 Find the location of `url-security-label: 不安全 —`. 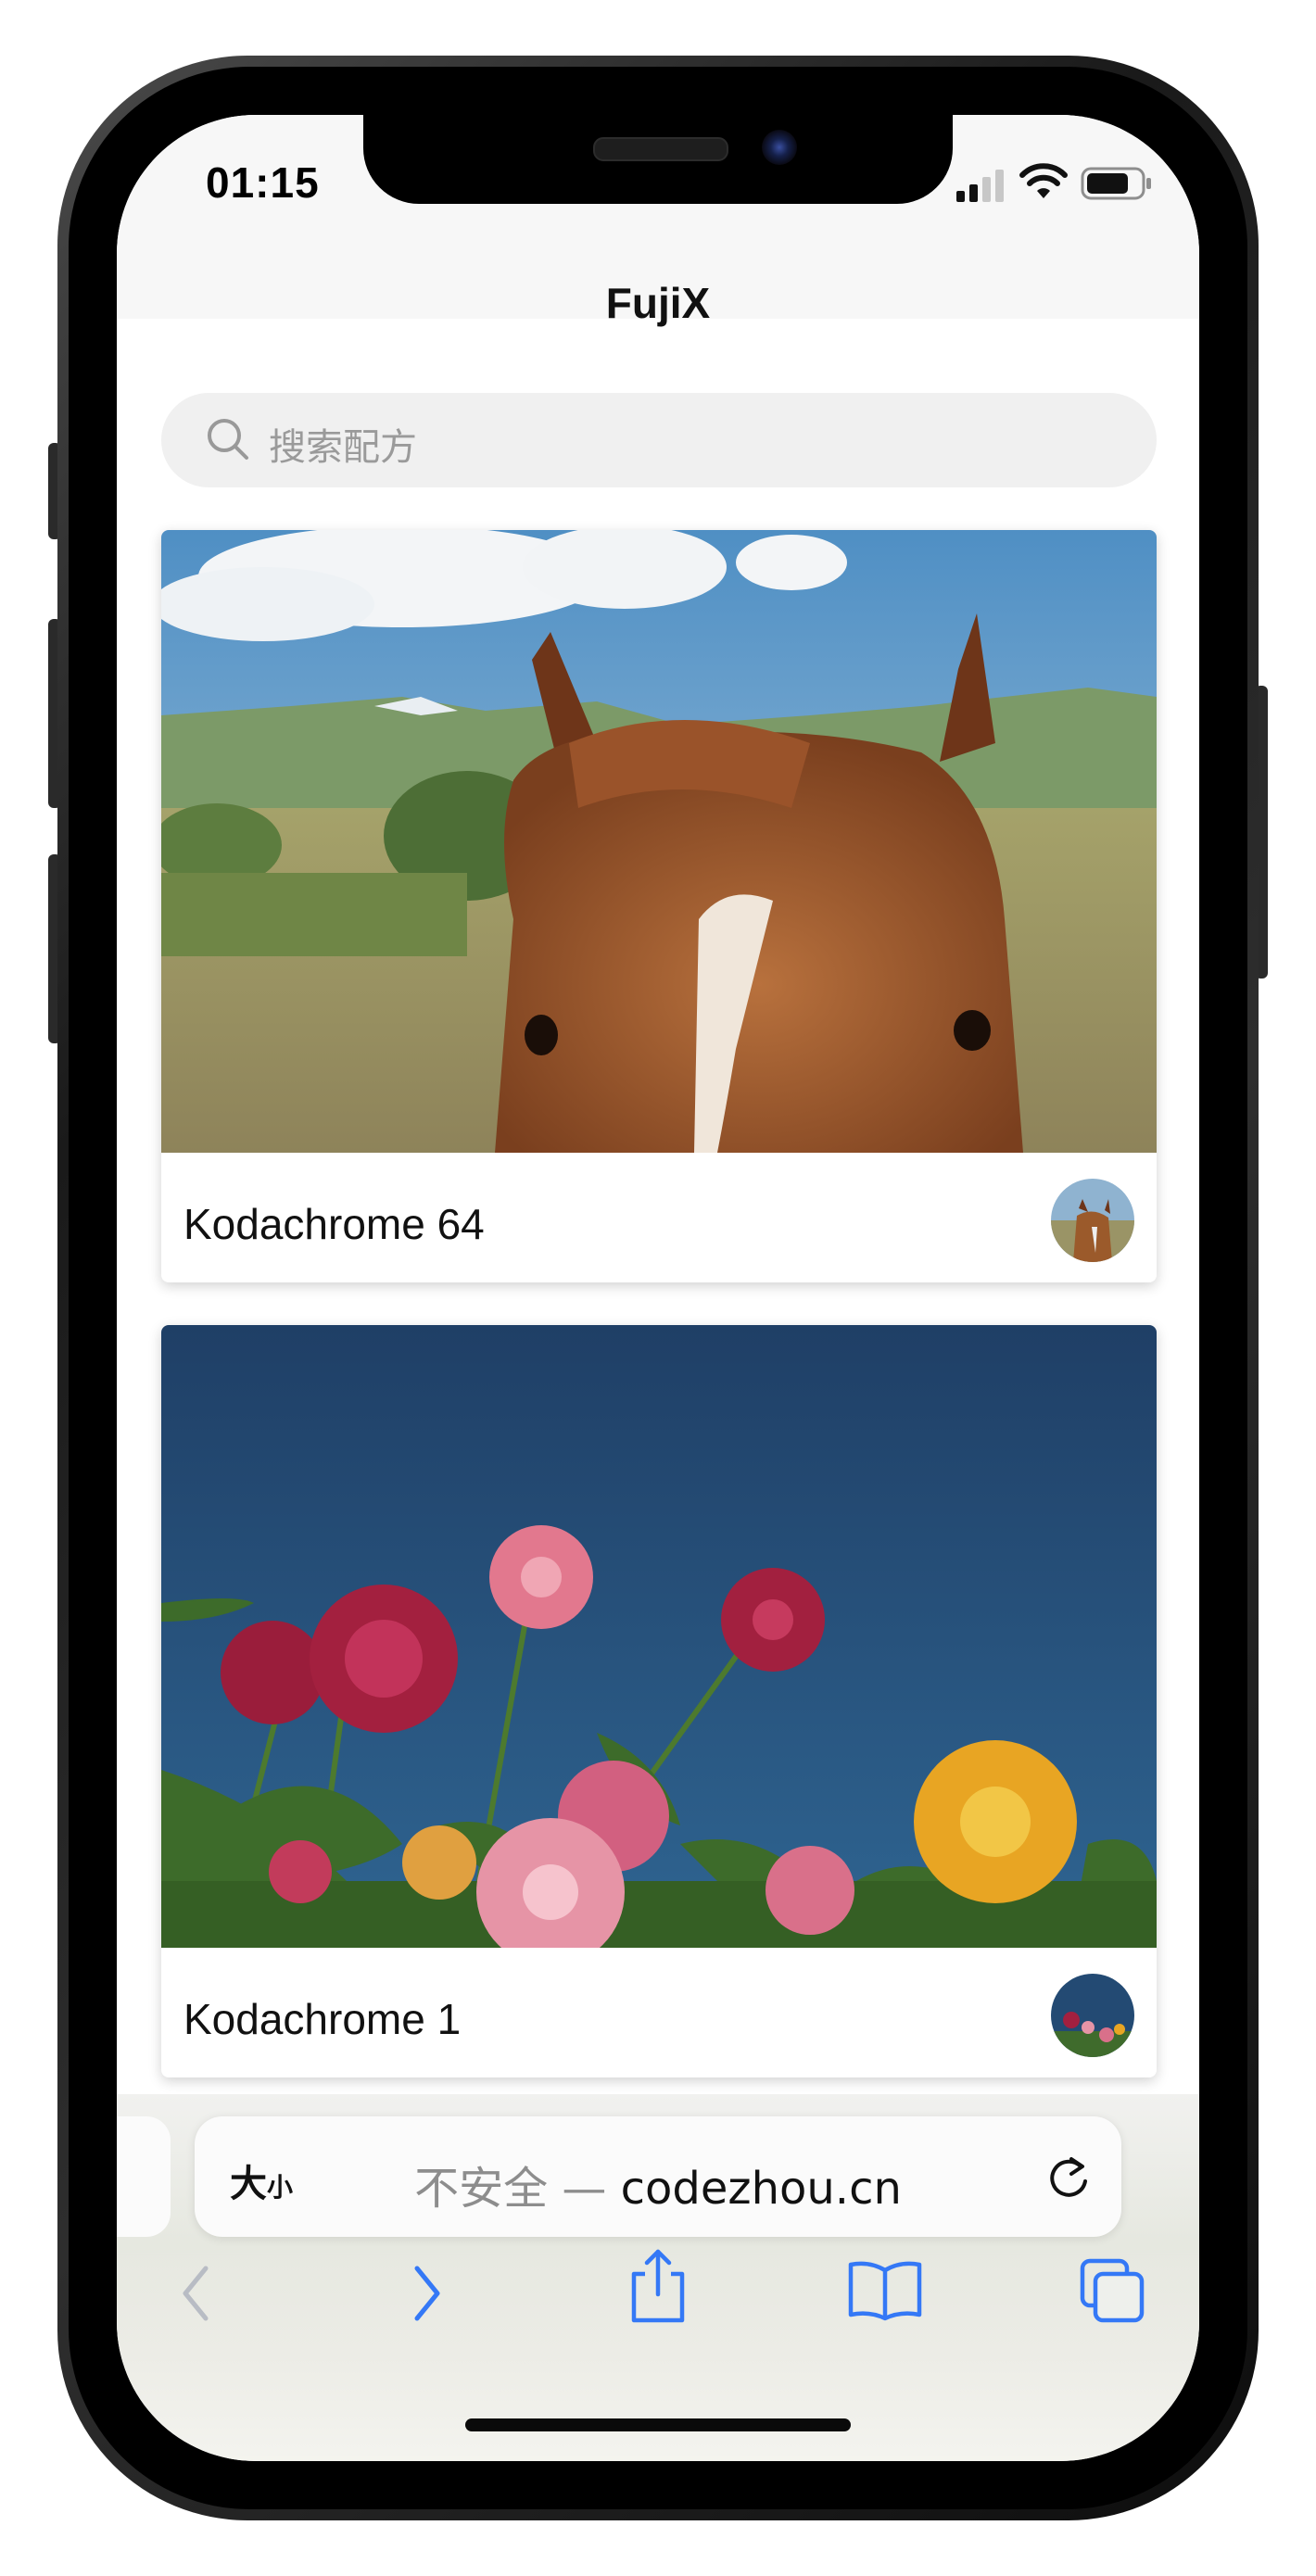

url-security-label: 不安全 — is located at coordinates (517, 2189).